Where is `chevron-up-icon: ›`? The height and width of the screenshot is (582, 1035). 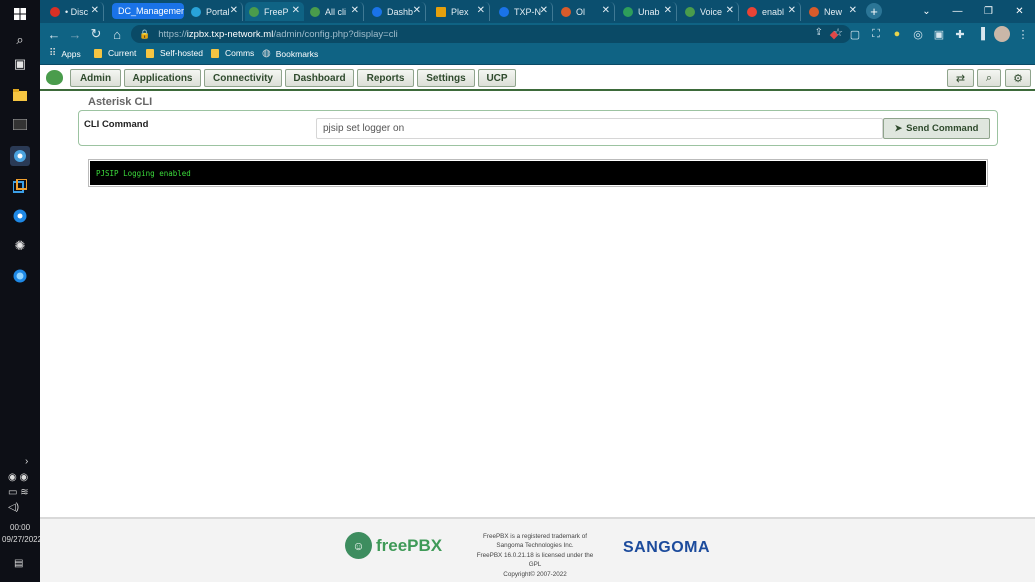 chevron-up-icon: › is located at coordinates (26, 461).